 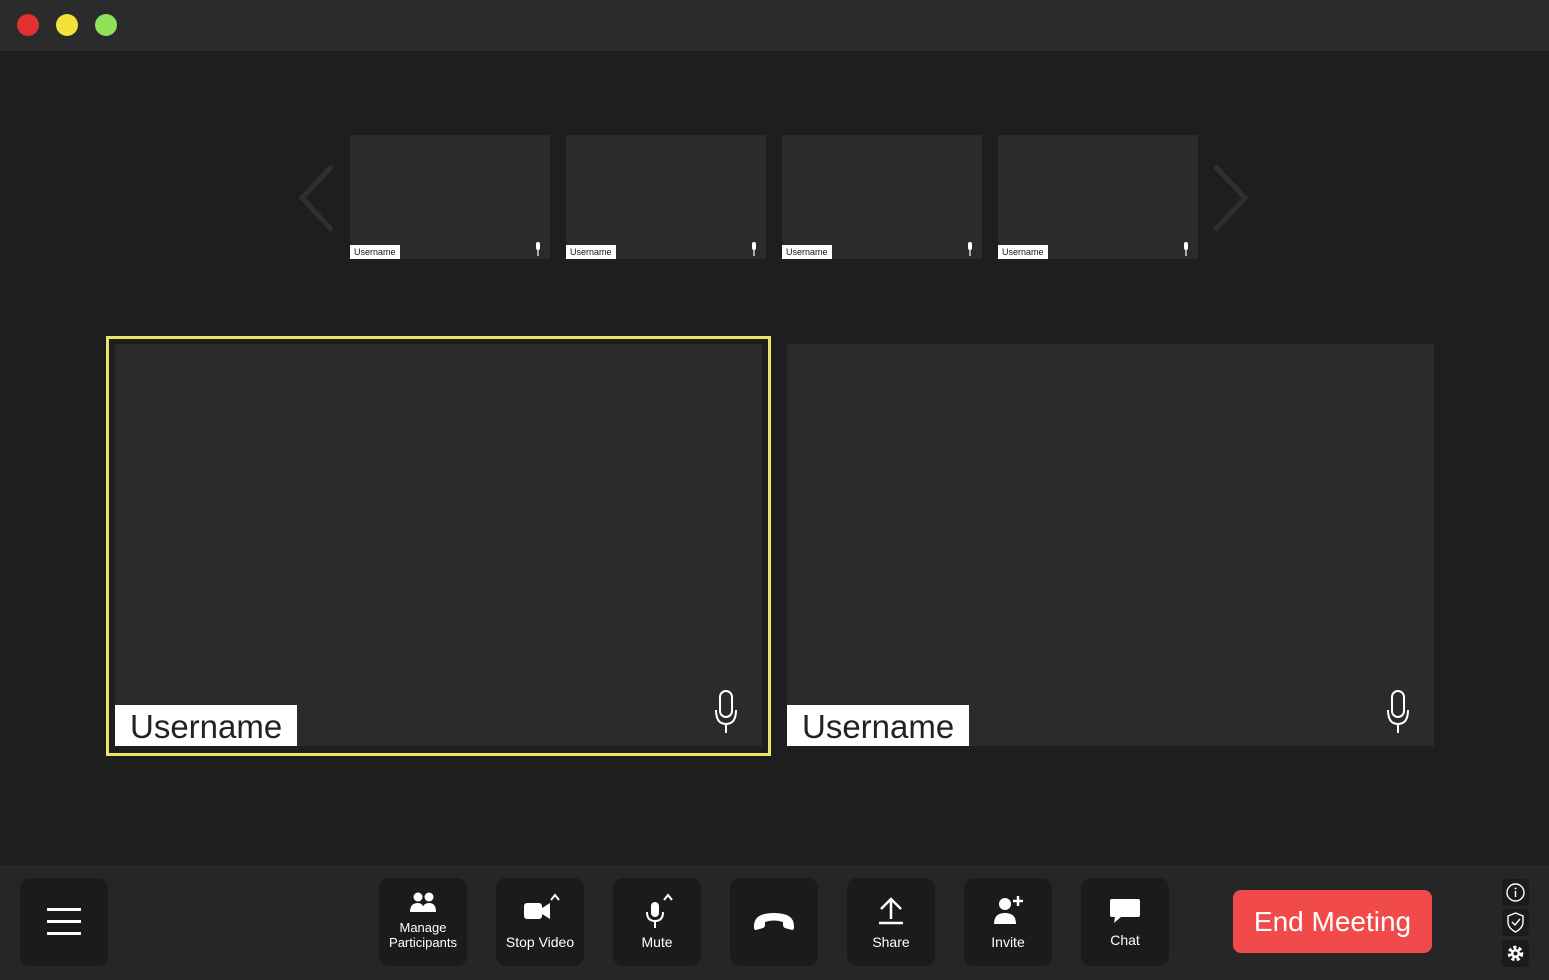 What do you see at coordinates (891, 911) in the screenshot?
I see `upload-arrow-icon` at bounding box center [891, 911].